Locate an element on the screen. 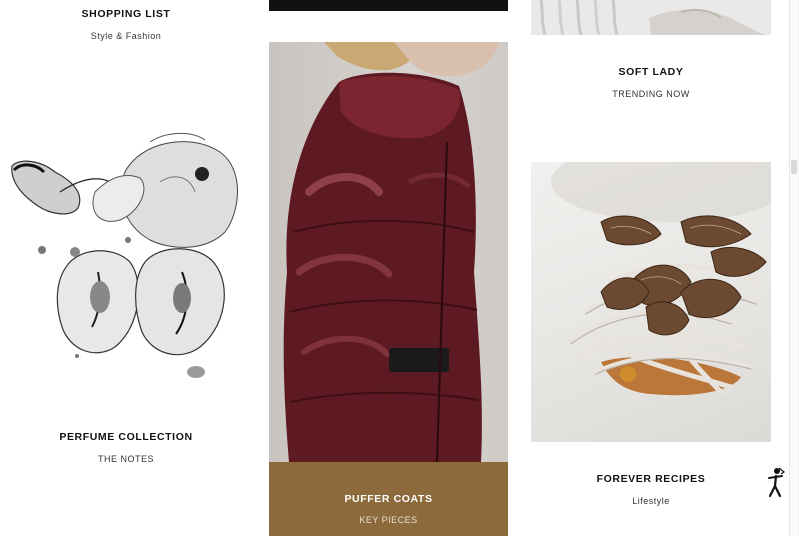  scrollbar-thumb is located at coordinates (793, 268).